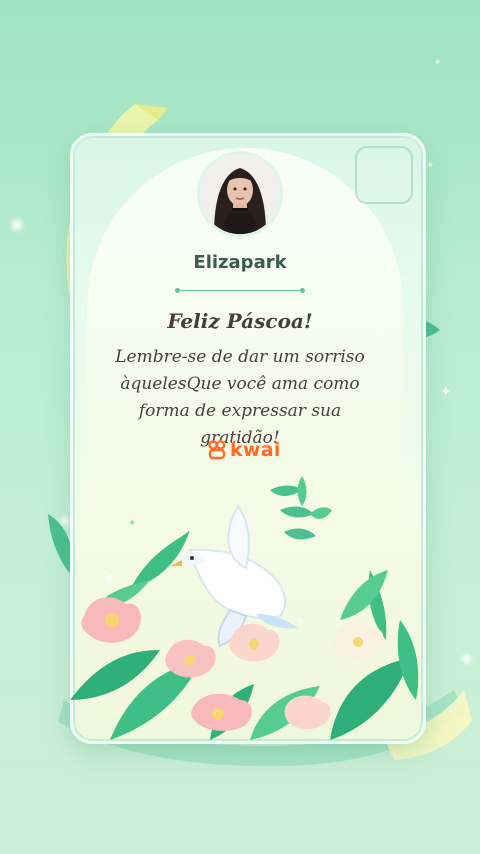 The image size is (480, 854). Describe the element at coordinates (234, 576) in the screenshot. I see `dove-icon` at that location.